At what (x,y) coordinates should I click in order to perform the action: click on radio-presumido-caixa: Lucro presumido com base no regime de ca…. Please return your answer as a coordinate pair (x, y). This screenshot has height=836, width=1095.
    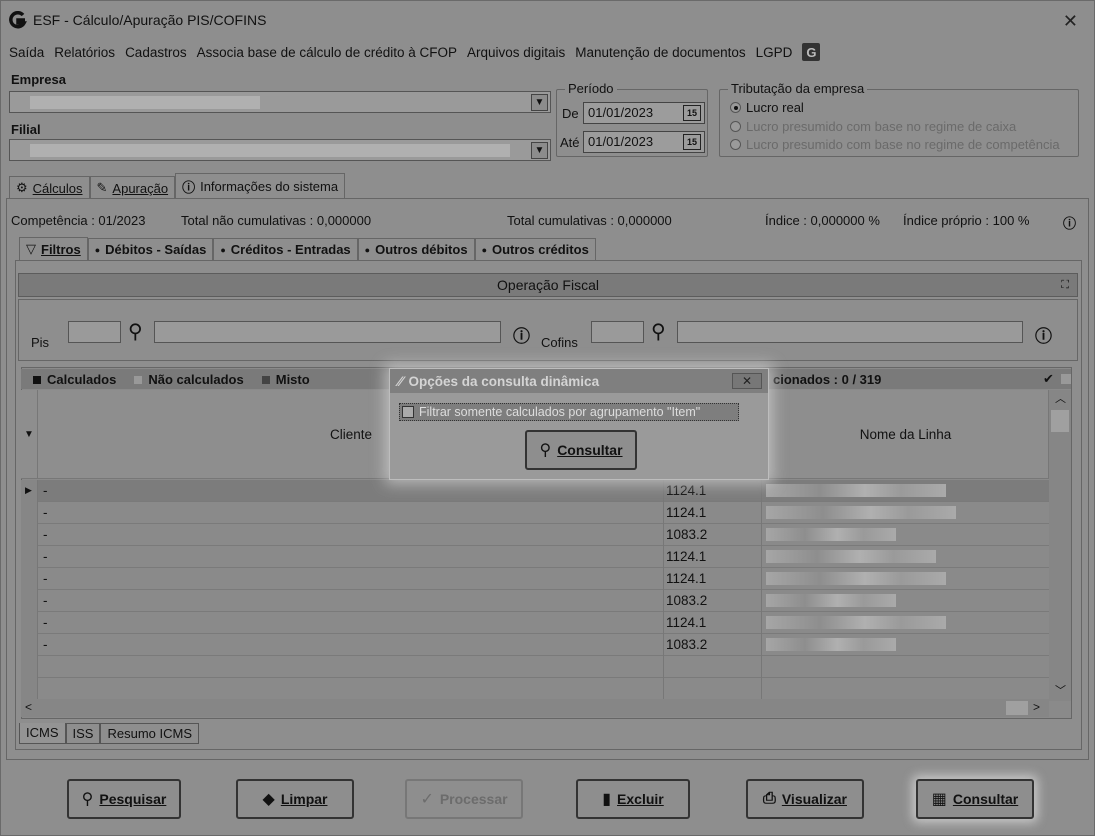
    Looking at the image, I should click on (873, 126).